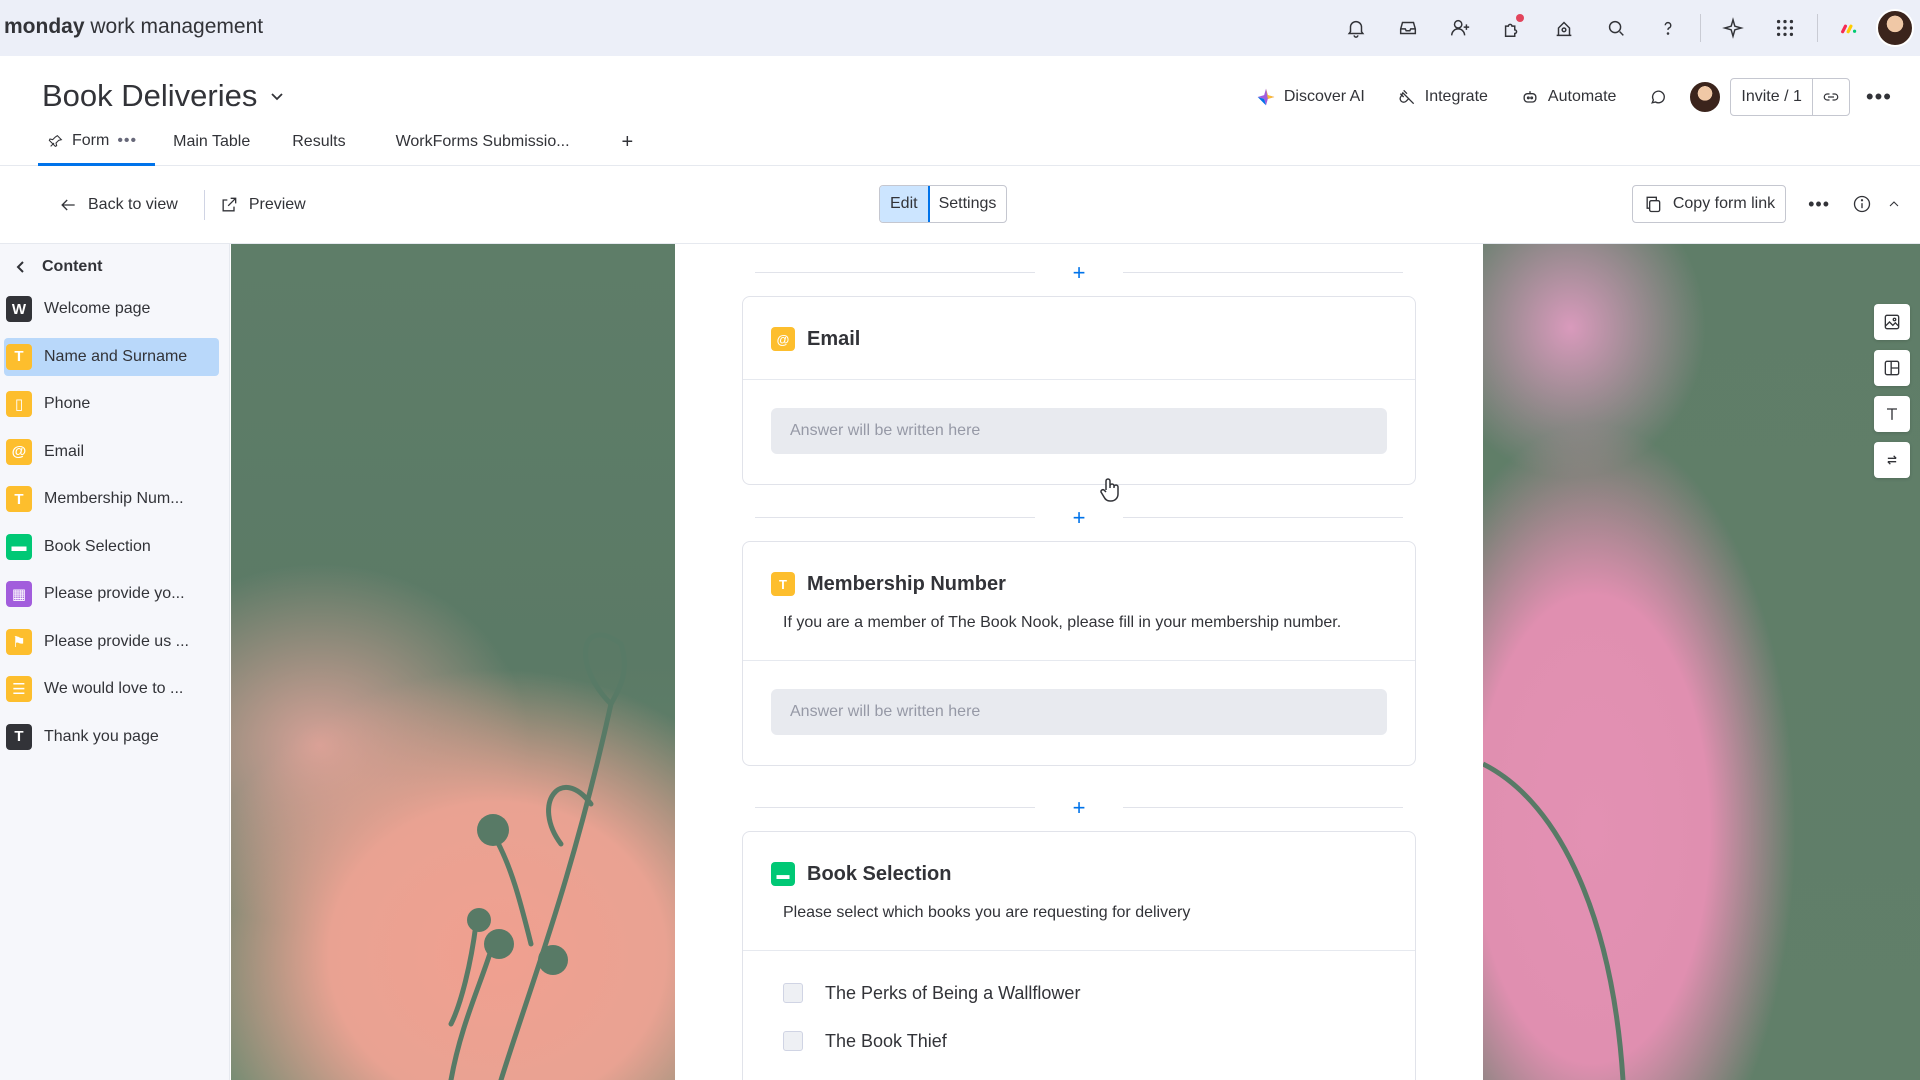 The image size is (1920, 1080). What do you see at coordinates (833, 339) in the screenshot?
I see `question-title: Email` at bounding box center [833, 339].